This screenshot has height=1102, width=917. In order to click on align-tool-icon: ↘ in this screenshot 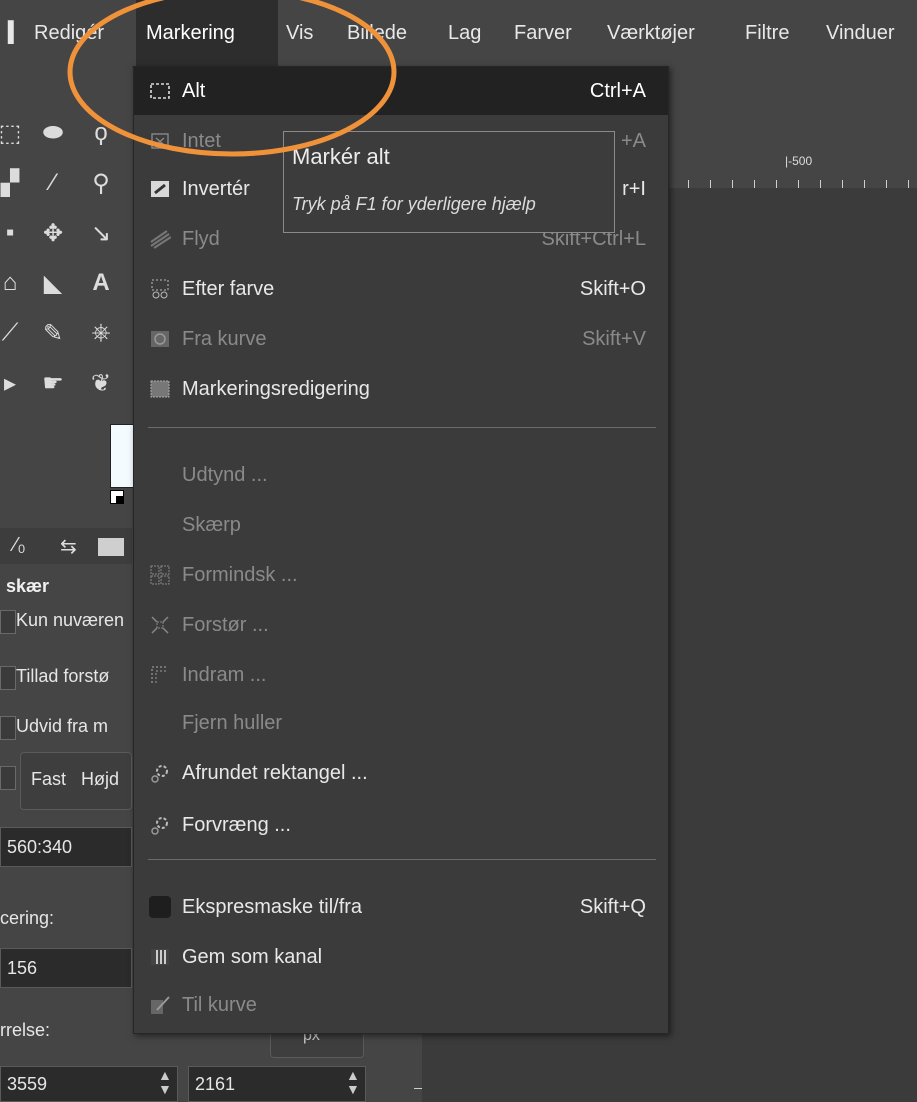, I will do `click(101, 233)`.